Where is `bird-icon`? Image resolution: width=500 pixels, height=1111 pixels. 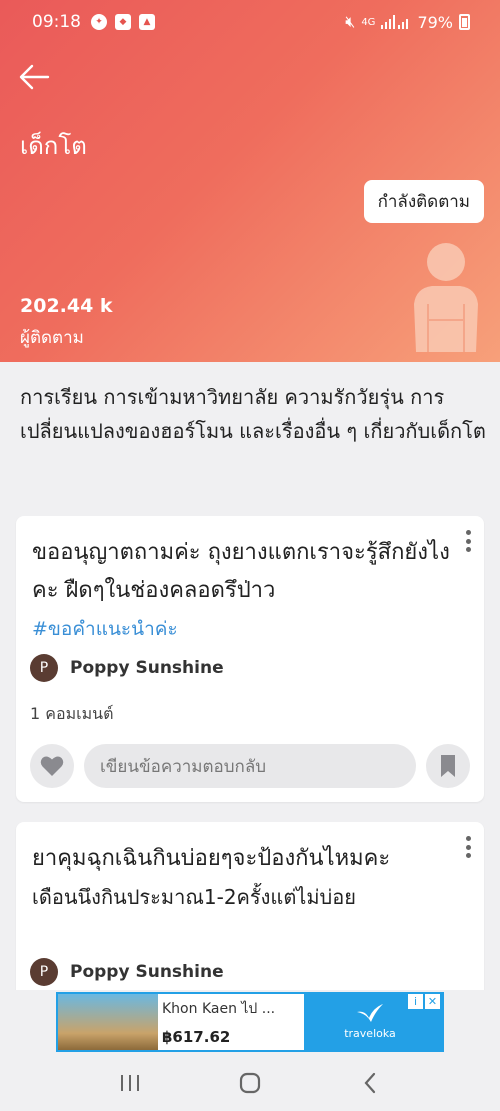 bird-icon is located at coordinates (370, 1013).